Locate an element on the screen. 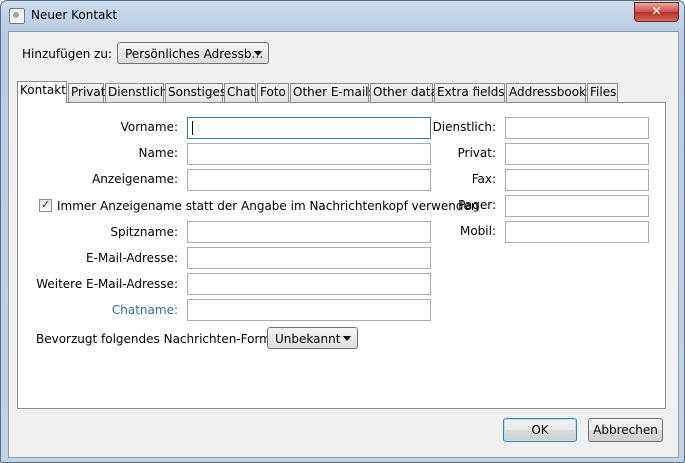 This screenshot has width=685, height=463. home-phone-input is located at coordinates (577, 154).